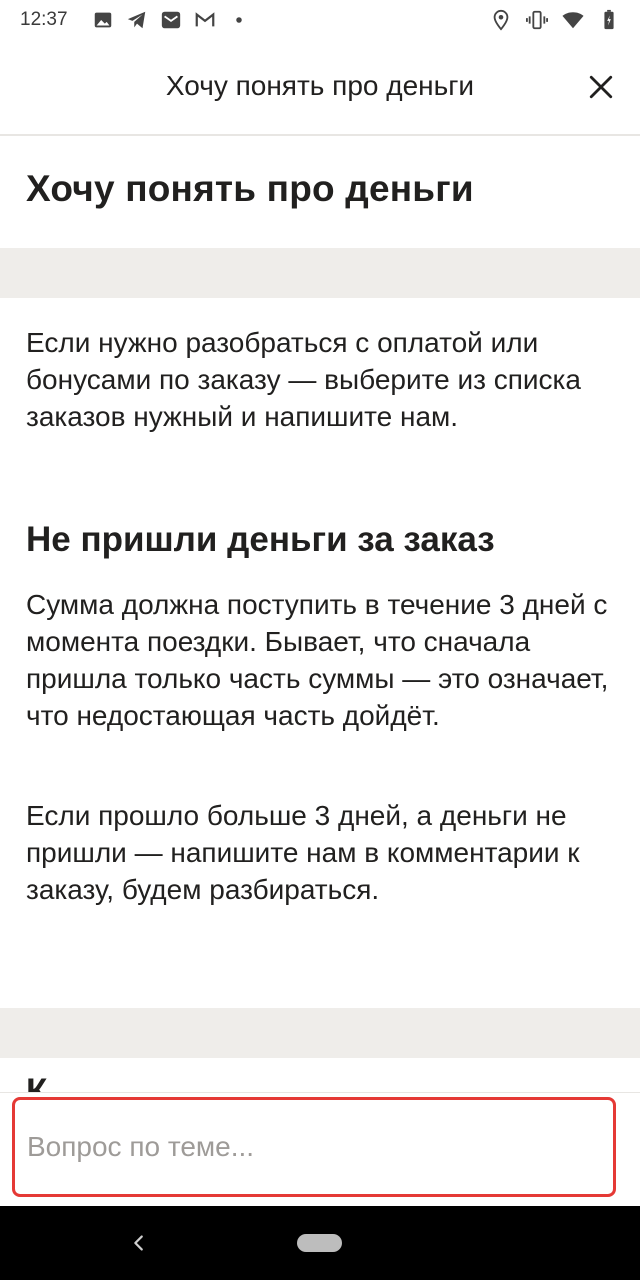  Describe the element at coordinates (44, 19) in the screenshot. I see `status-time: 12:37` at that location.